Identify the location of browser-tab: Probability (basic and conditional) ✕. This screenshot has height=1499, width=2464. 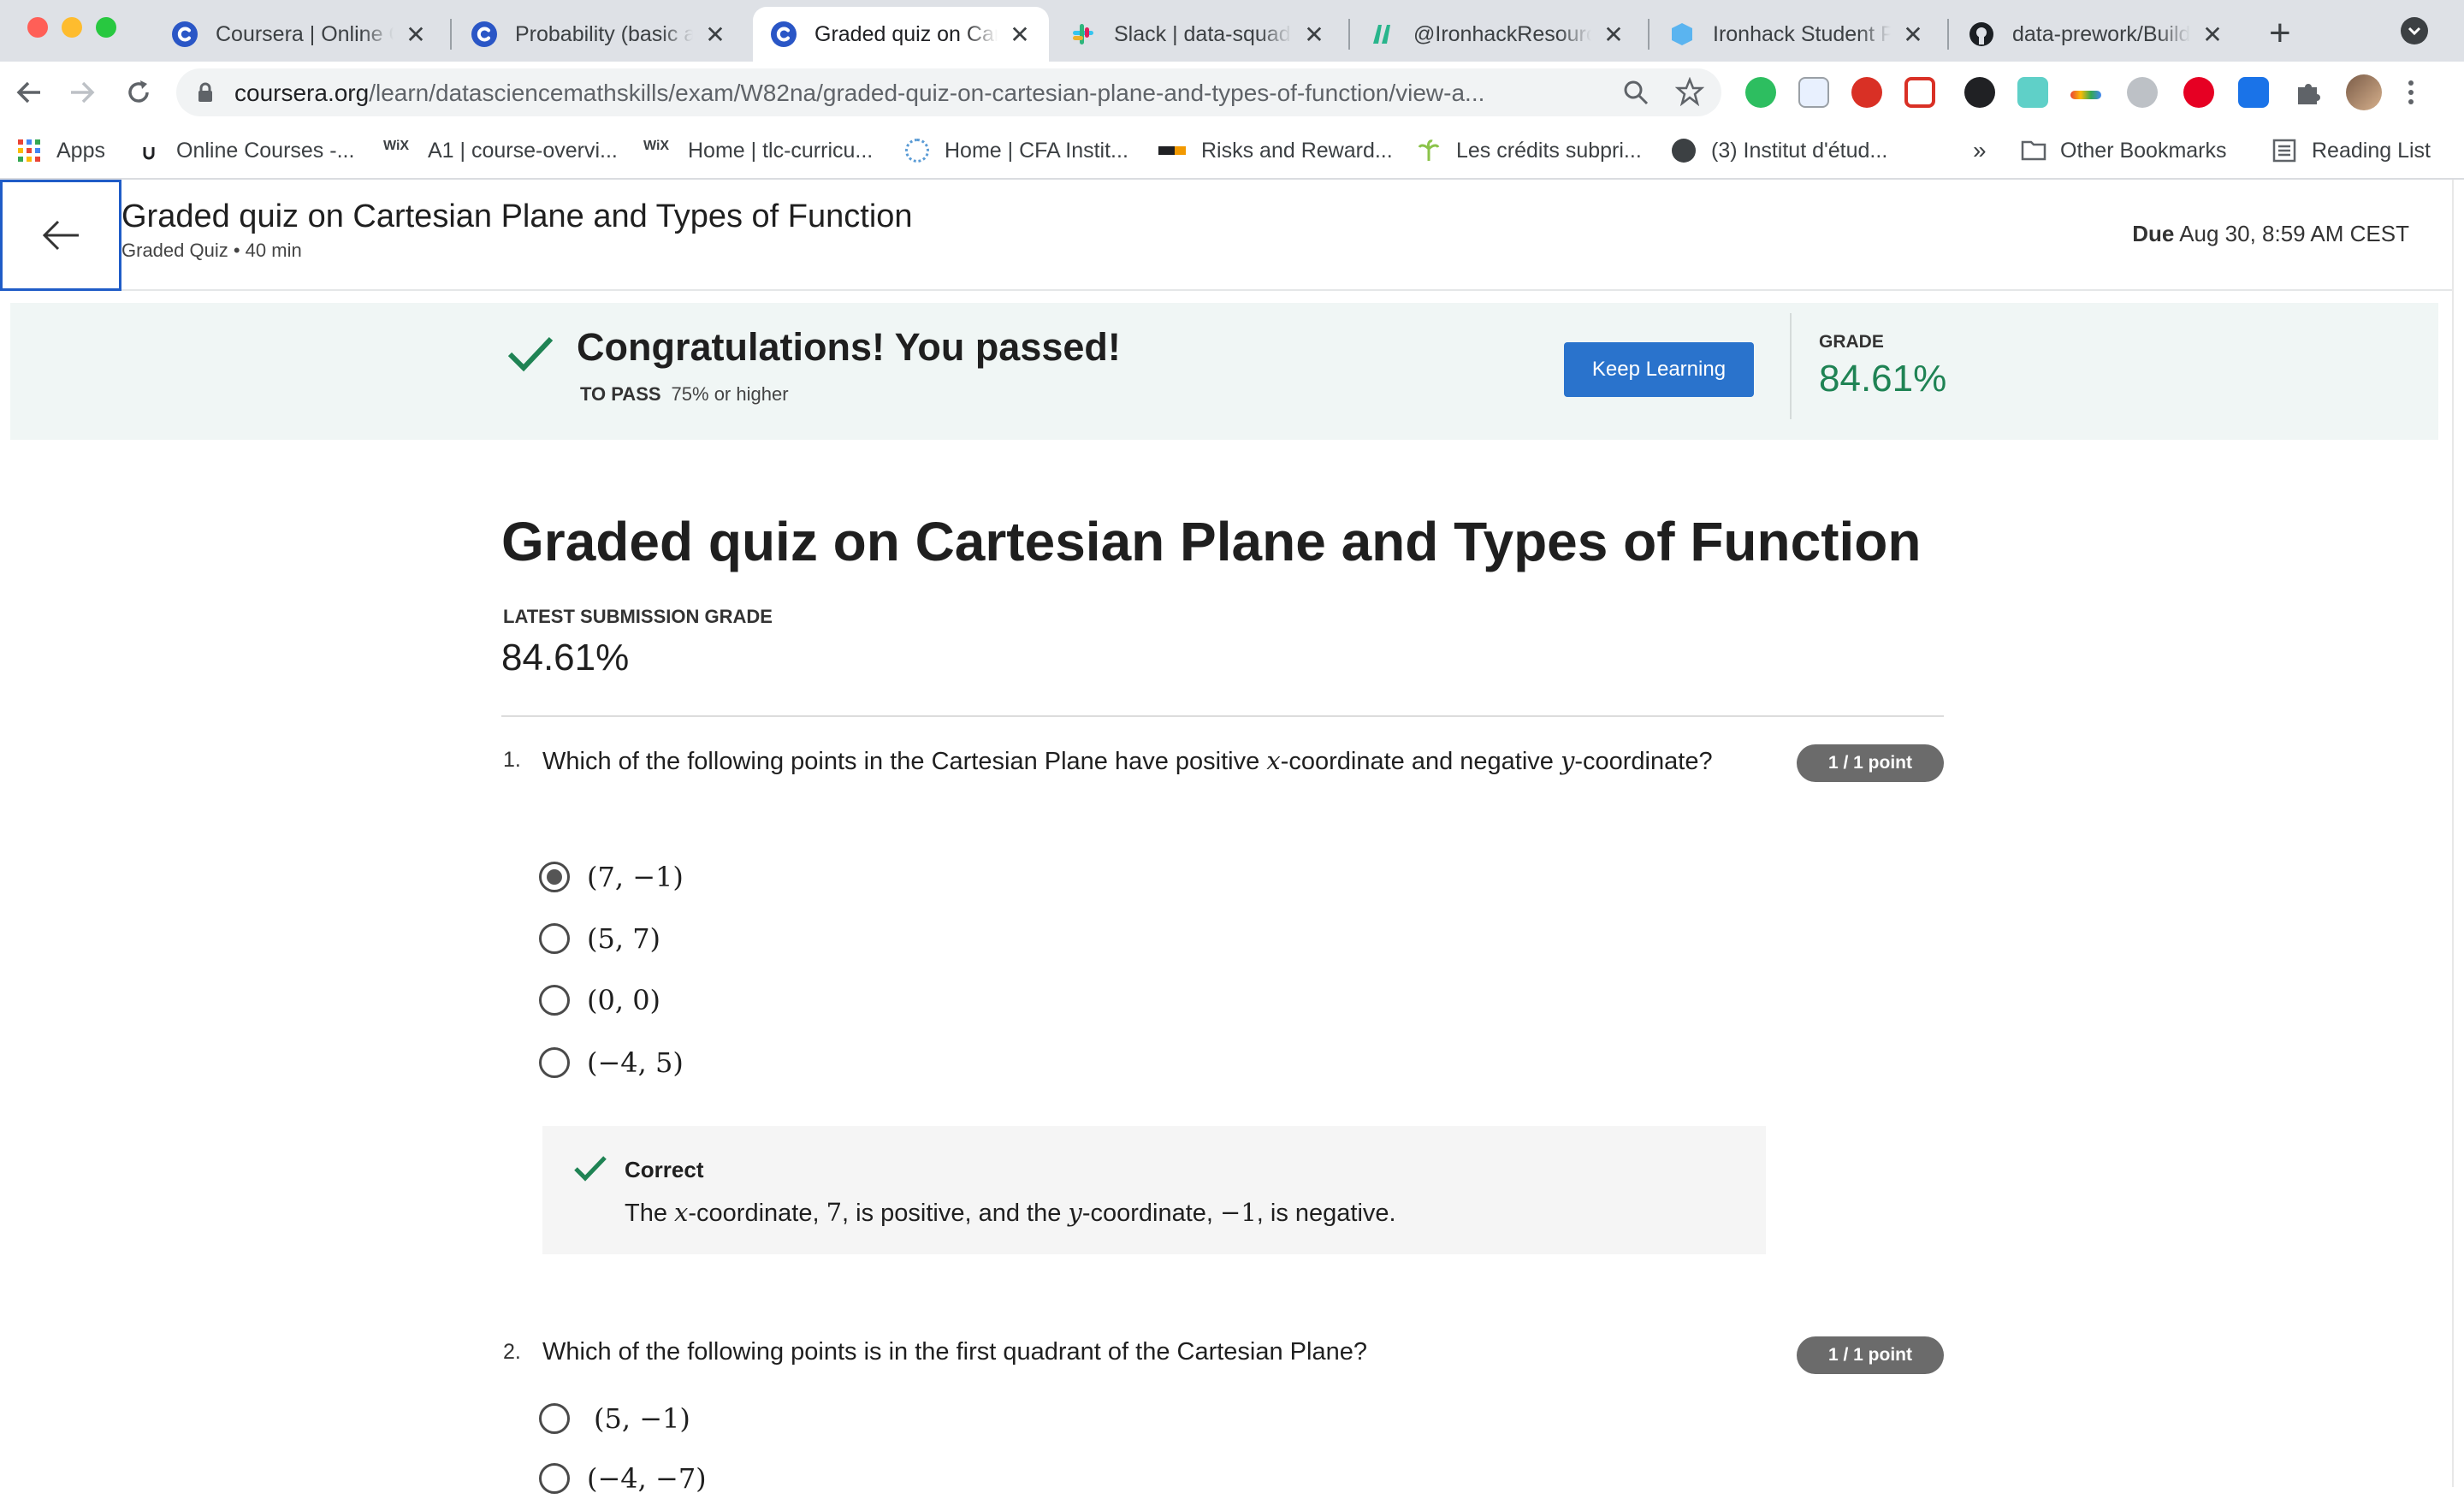
(598, 35).